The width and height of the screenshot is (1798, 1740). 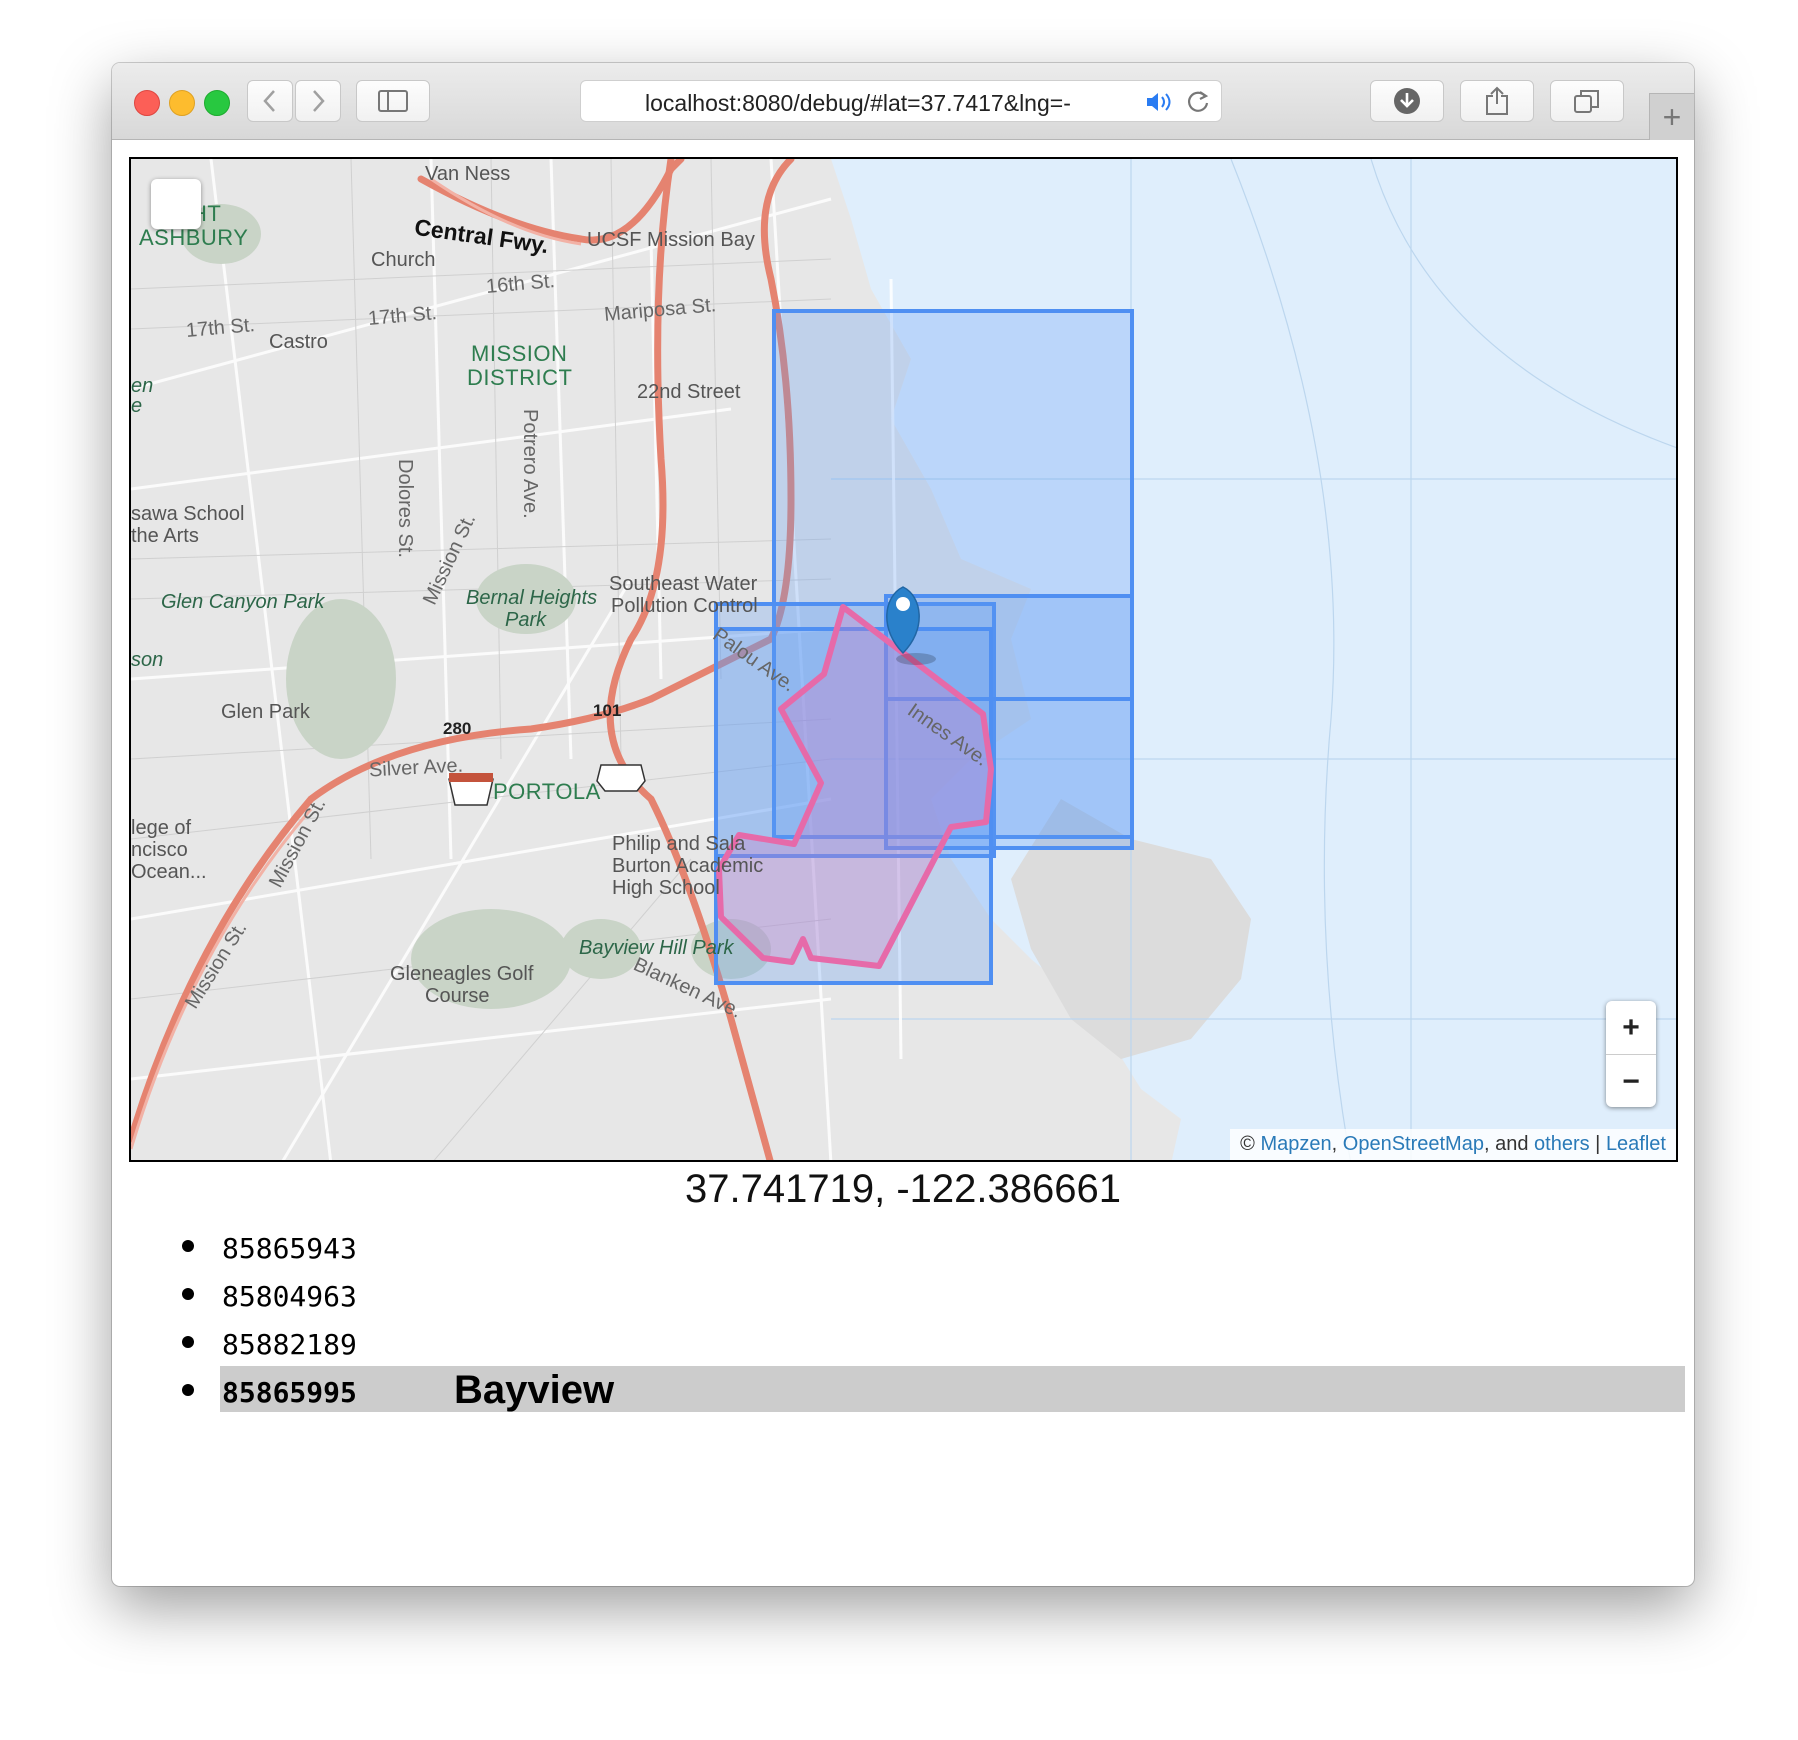 What do you see at coordinates (882, 1298) in the screenshot?
I see `list-item: 85804963` at bounding box center [882, 1298].